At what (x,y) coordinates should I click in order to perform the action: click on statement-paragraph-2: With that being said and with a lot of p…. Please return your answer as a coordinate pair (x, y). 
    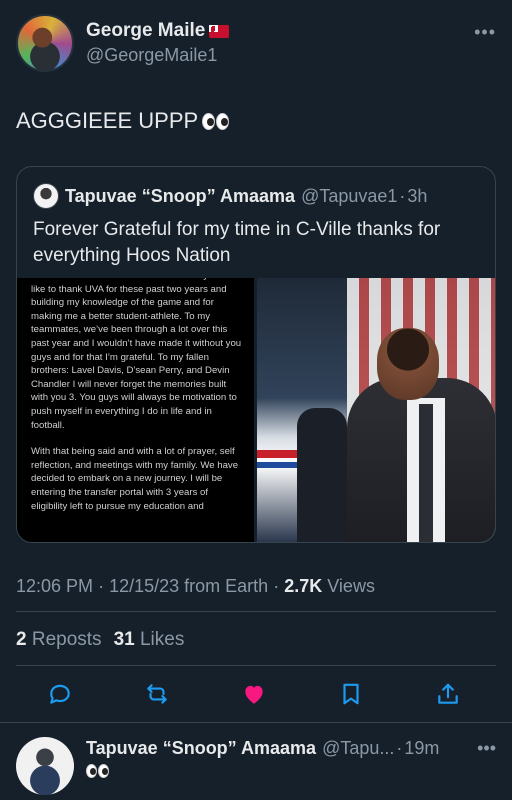
    Looking at the image, I should click on (135, 479).